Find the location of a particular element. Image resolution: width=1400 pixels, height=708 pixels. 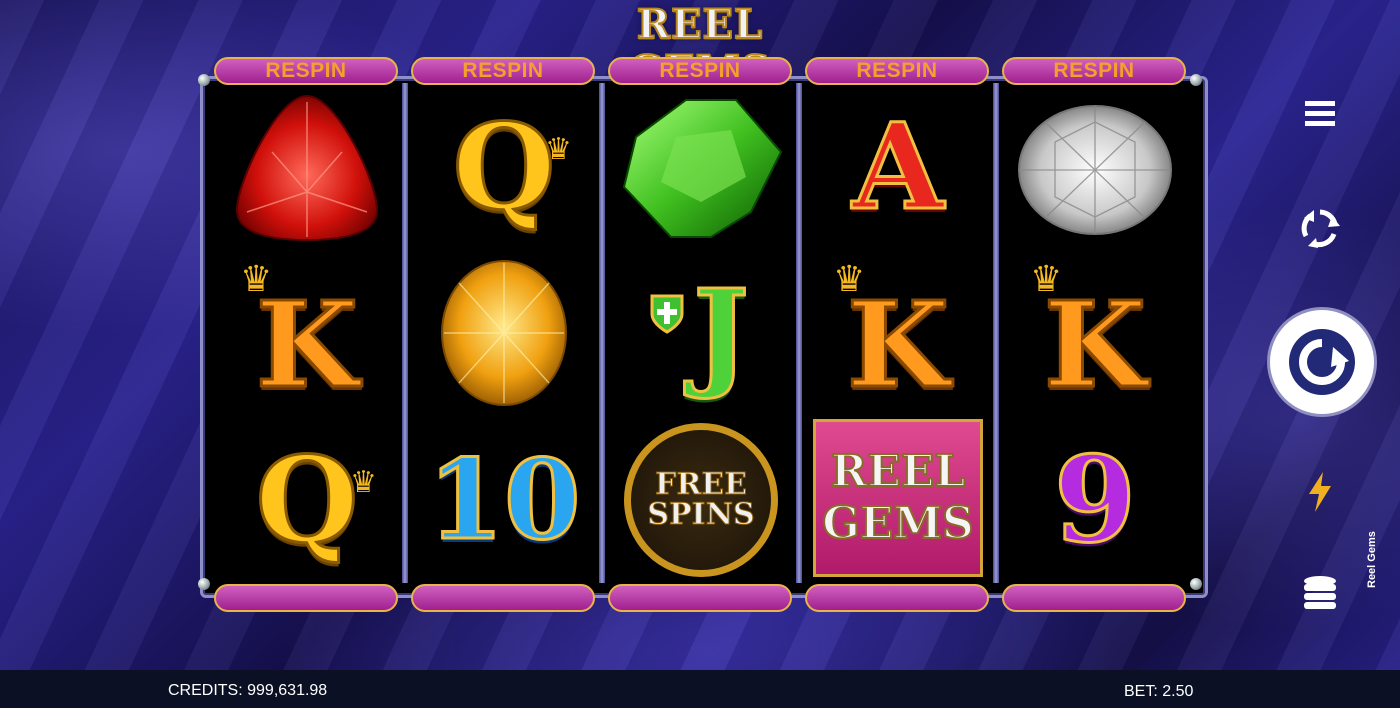

symbol-9: 9 is located at coordinates (1095, 500).